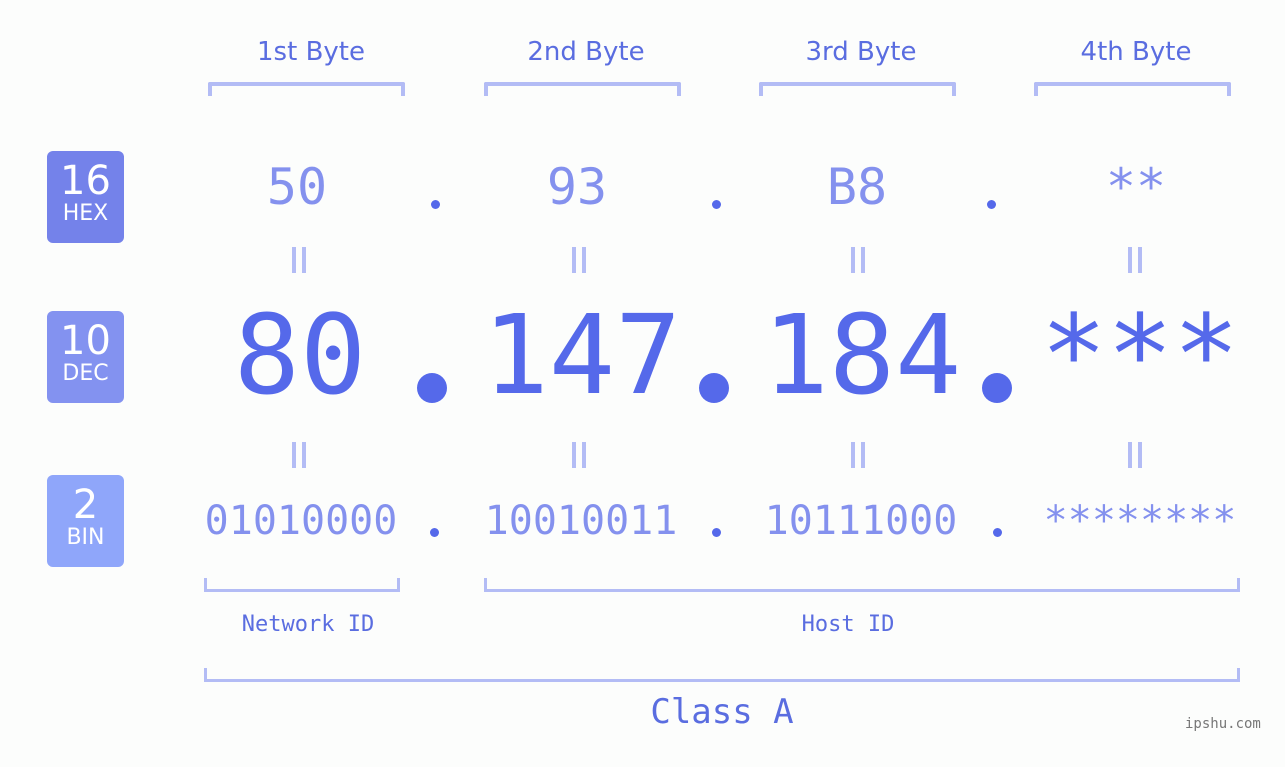  Describe the element at coordinates (848, 624) in the screenshot. I see `host-id-label: Host ID` at that location.